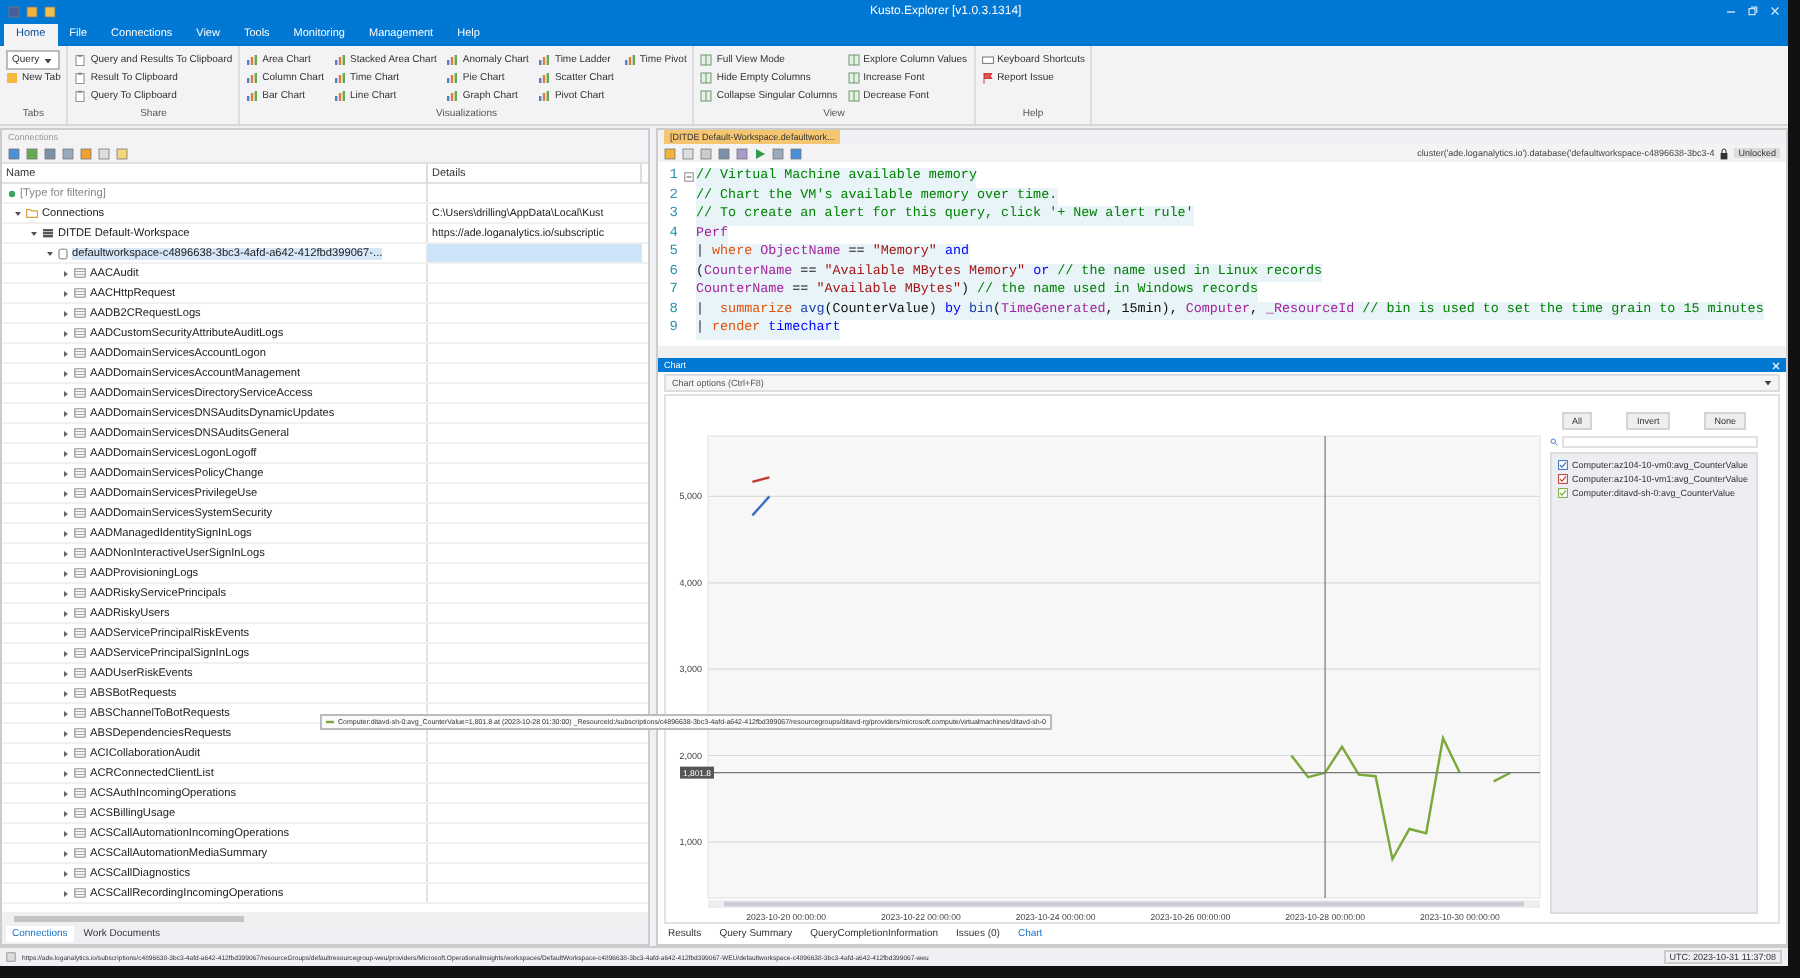 Image resolution: width=1800 pixels, height=978 pixels. I want to click on server-icon, so click(48, 233).